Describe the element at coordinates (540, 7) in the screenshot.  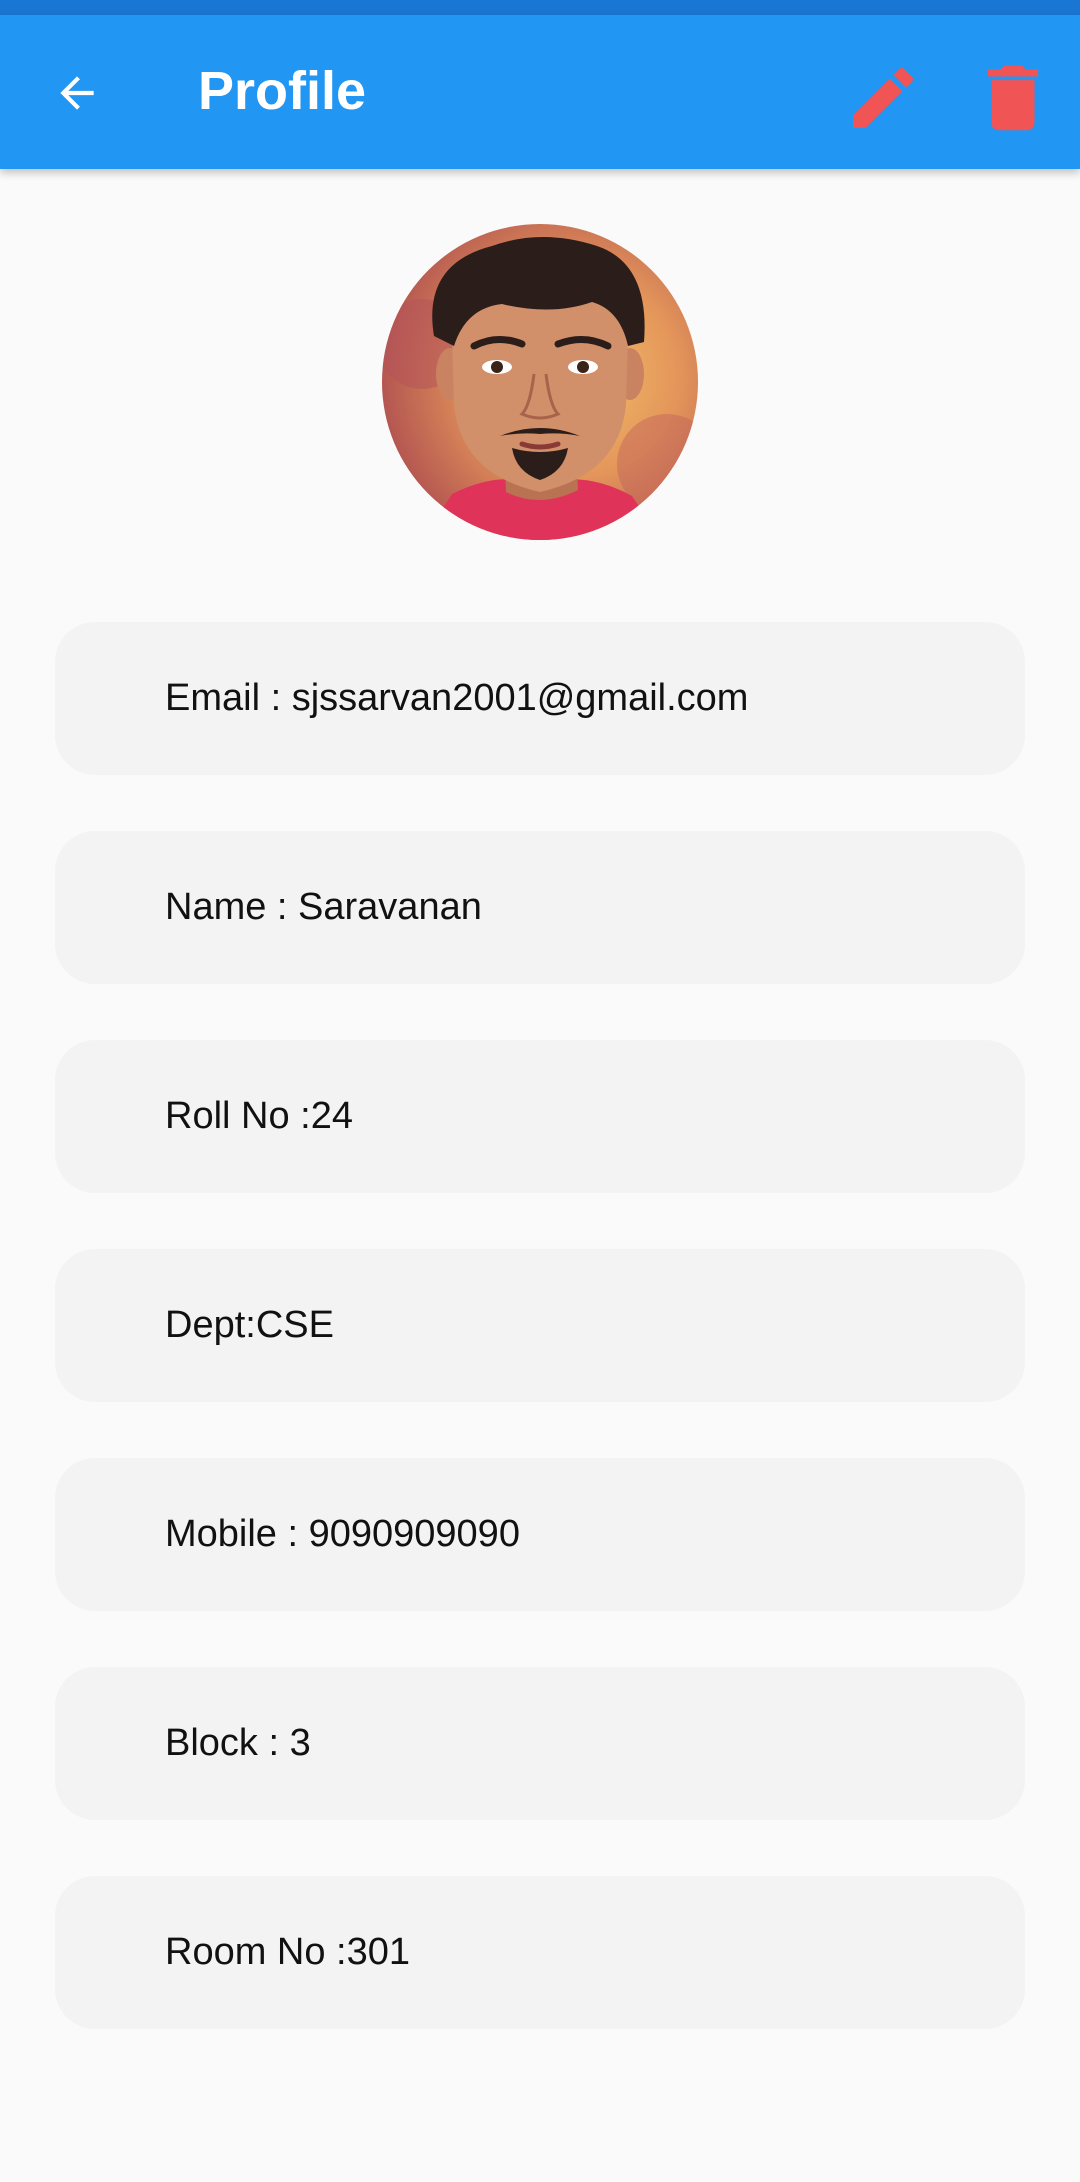
I see `status-bar` at that location.